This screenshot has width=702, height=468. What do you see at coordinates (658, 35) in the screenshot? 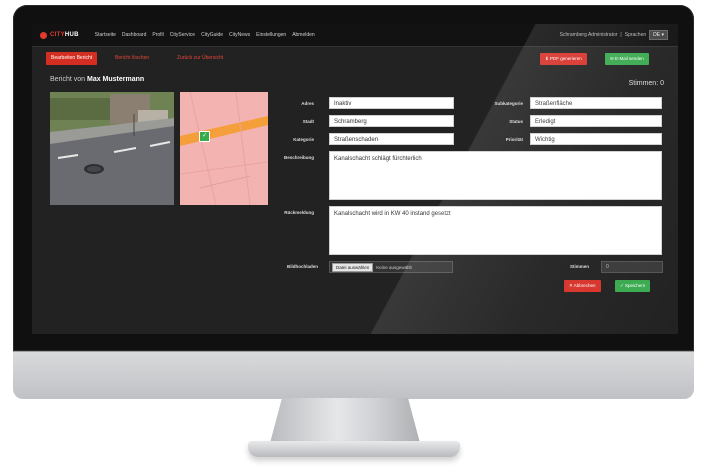
I see `language-select: DE ▾` at bounding box center [658, 35].